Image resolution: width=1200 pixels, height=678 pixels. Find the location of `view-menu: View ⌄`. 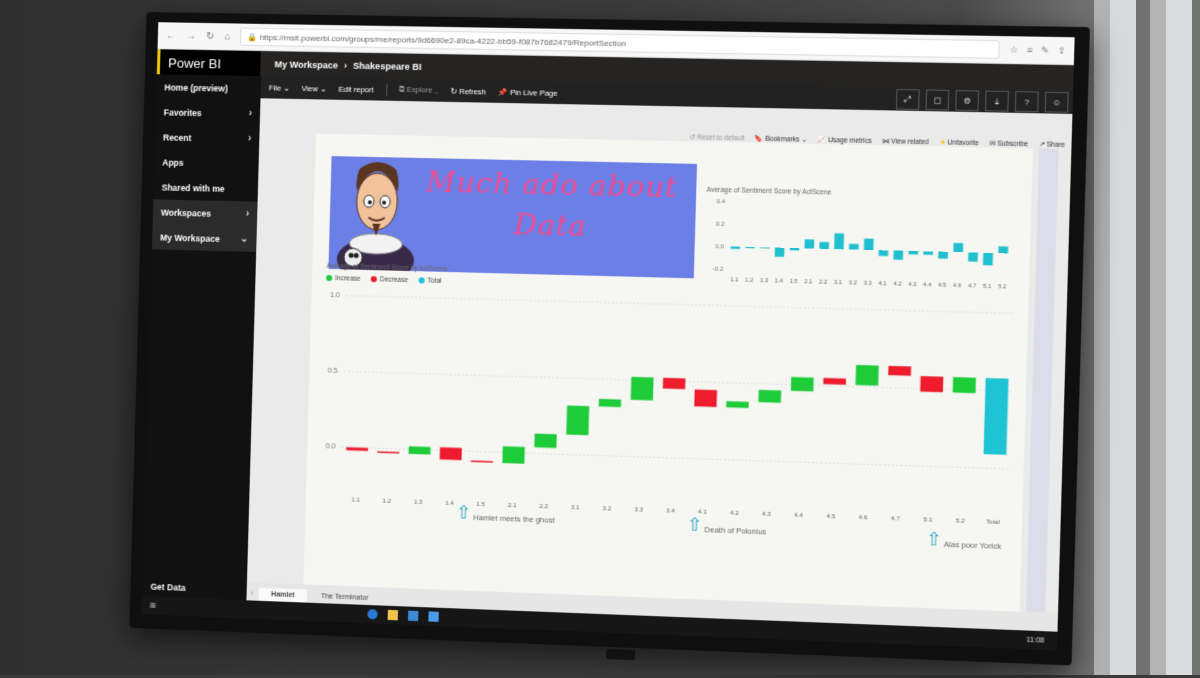

view-menu: View ⌄ is located at coordinates (313, 88).